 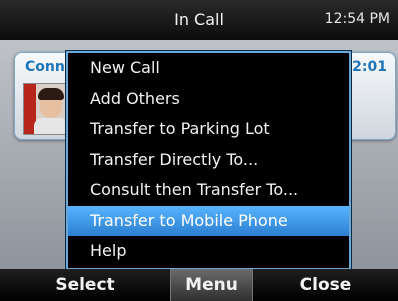 What do you see at coordinates (199, 20) in the screenshot?
I see `title-bar: In Call 12:54 PM` at bounding box center [199, 20].